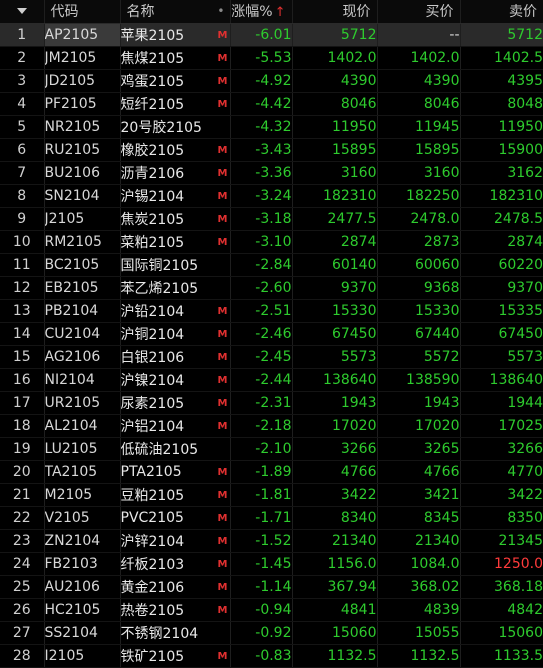 Image resolution: width=543 pixels, height=668 pixels. Describe the element at coordinates (159, 633) in the screenshot. I see `contract-name: 不锈钢2104` at that location.